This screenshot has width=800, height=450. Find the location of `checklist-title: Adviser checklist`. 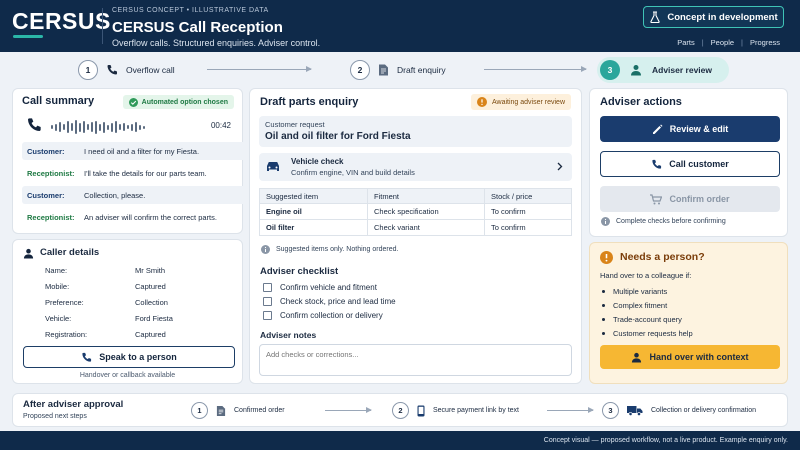

checklist-title: Adviser checklist is located at coordinates (299, 271).